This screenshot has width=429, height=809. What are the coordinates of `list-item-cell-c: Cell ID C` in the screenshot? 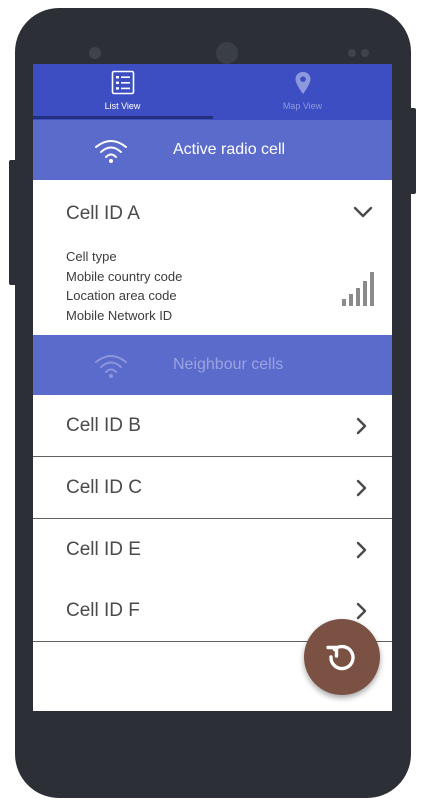 It's located at (212, 488).